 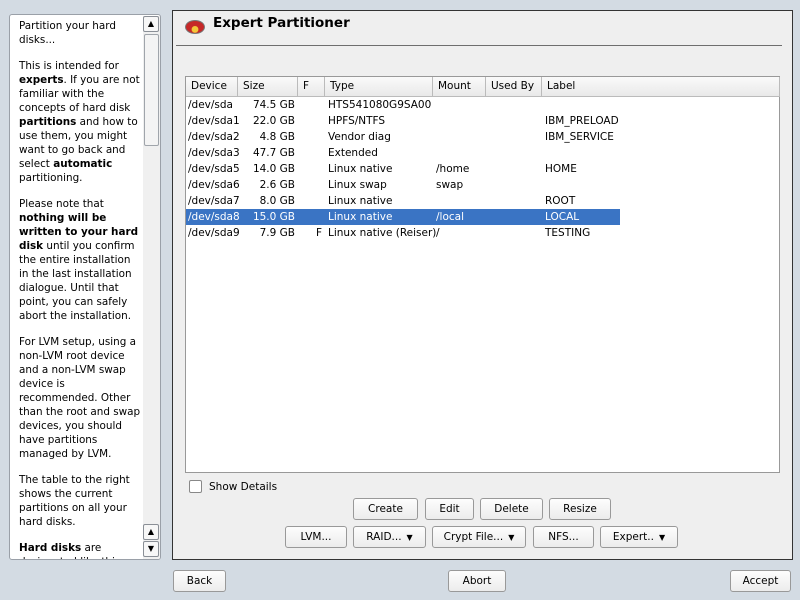 What do you see at coordinates (151, 532) in the screenshot?
I see `scroll-up-bottom-icon: ▲` at bounding box center [151, 532].